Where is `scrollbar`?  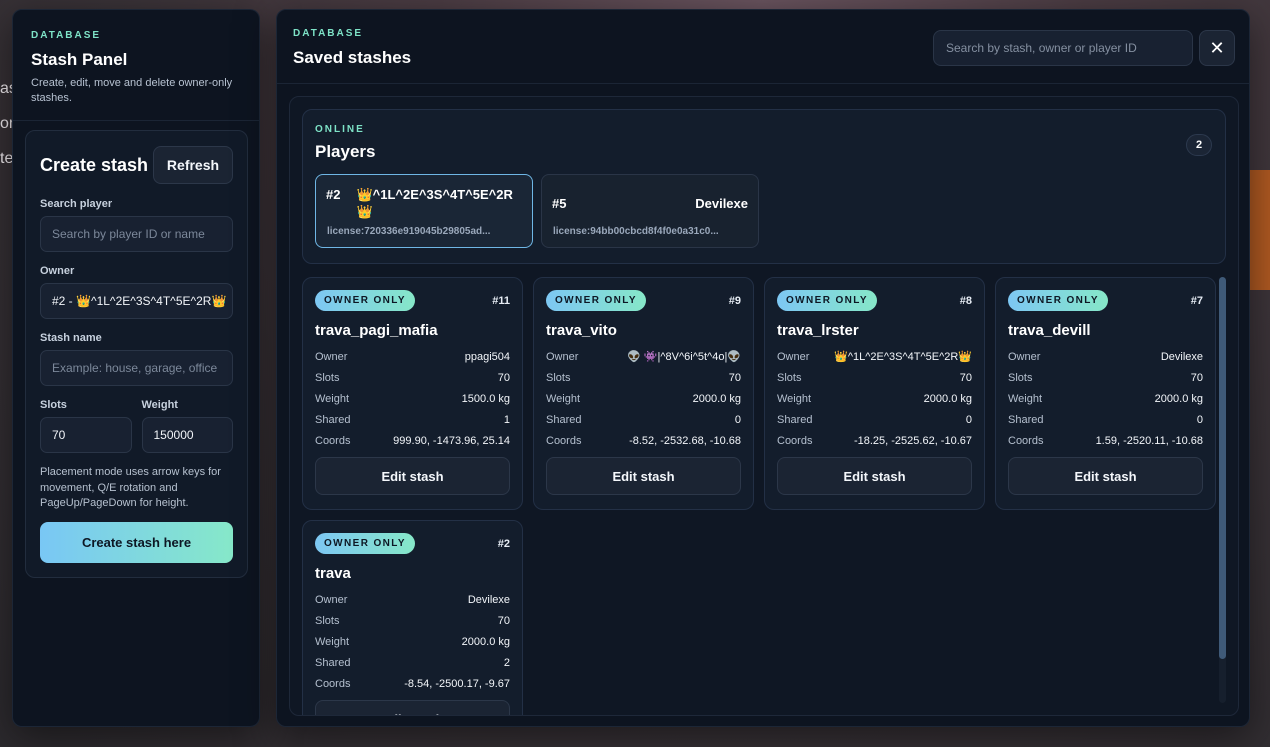
scrollbar is located at coordinates (1222, 490).